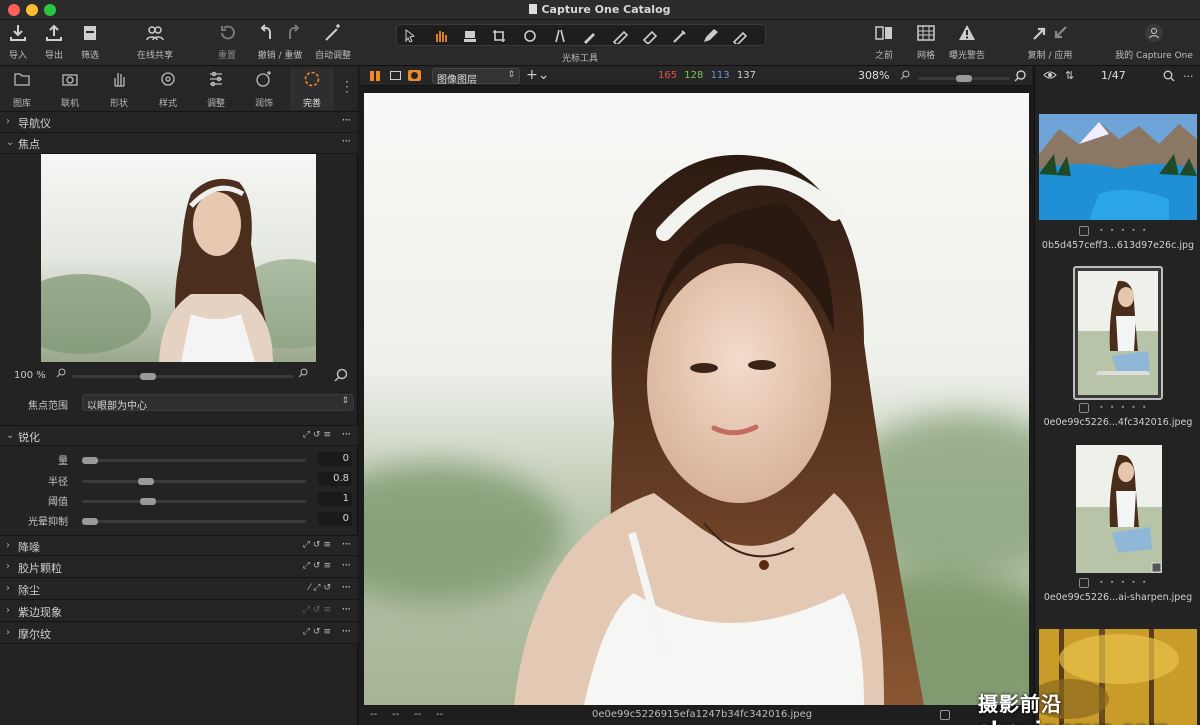 Image resolution: width=1200 pixels, height=725 pixels. I want to click on tab-shape: 形状, so click(119, 89).